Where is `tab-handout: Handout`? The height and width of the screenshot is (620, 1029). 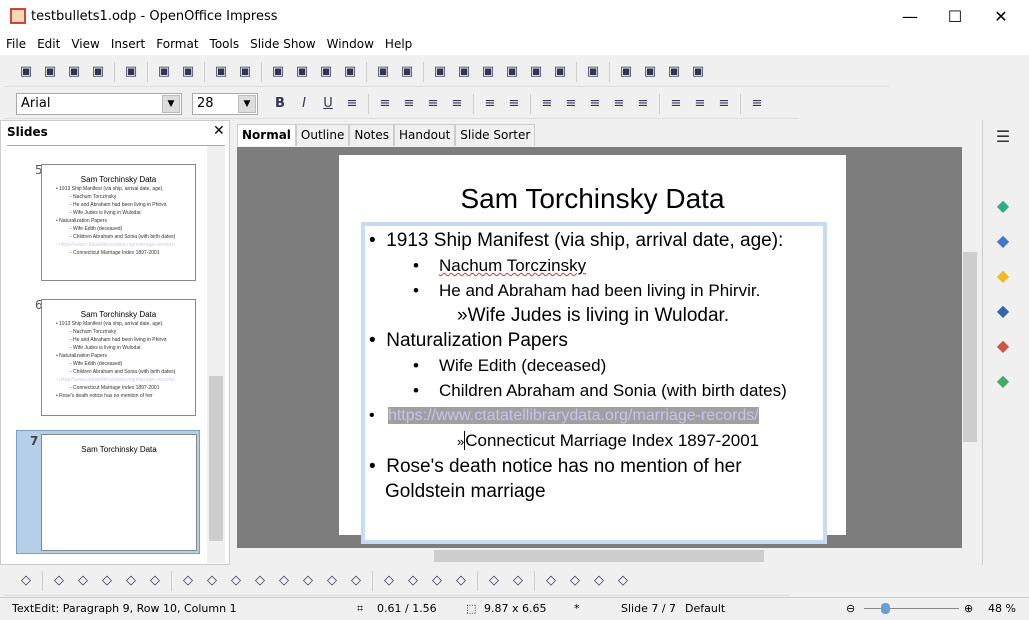
tab-handout: Handout is located at coordinates (425, 135).